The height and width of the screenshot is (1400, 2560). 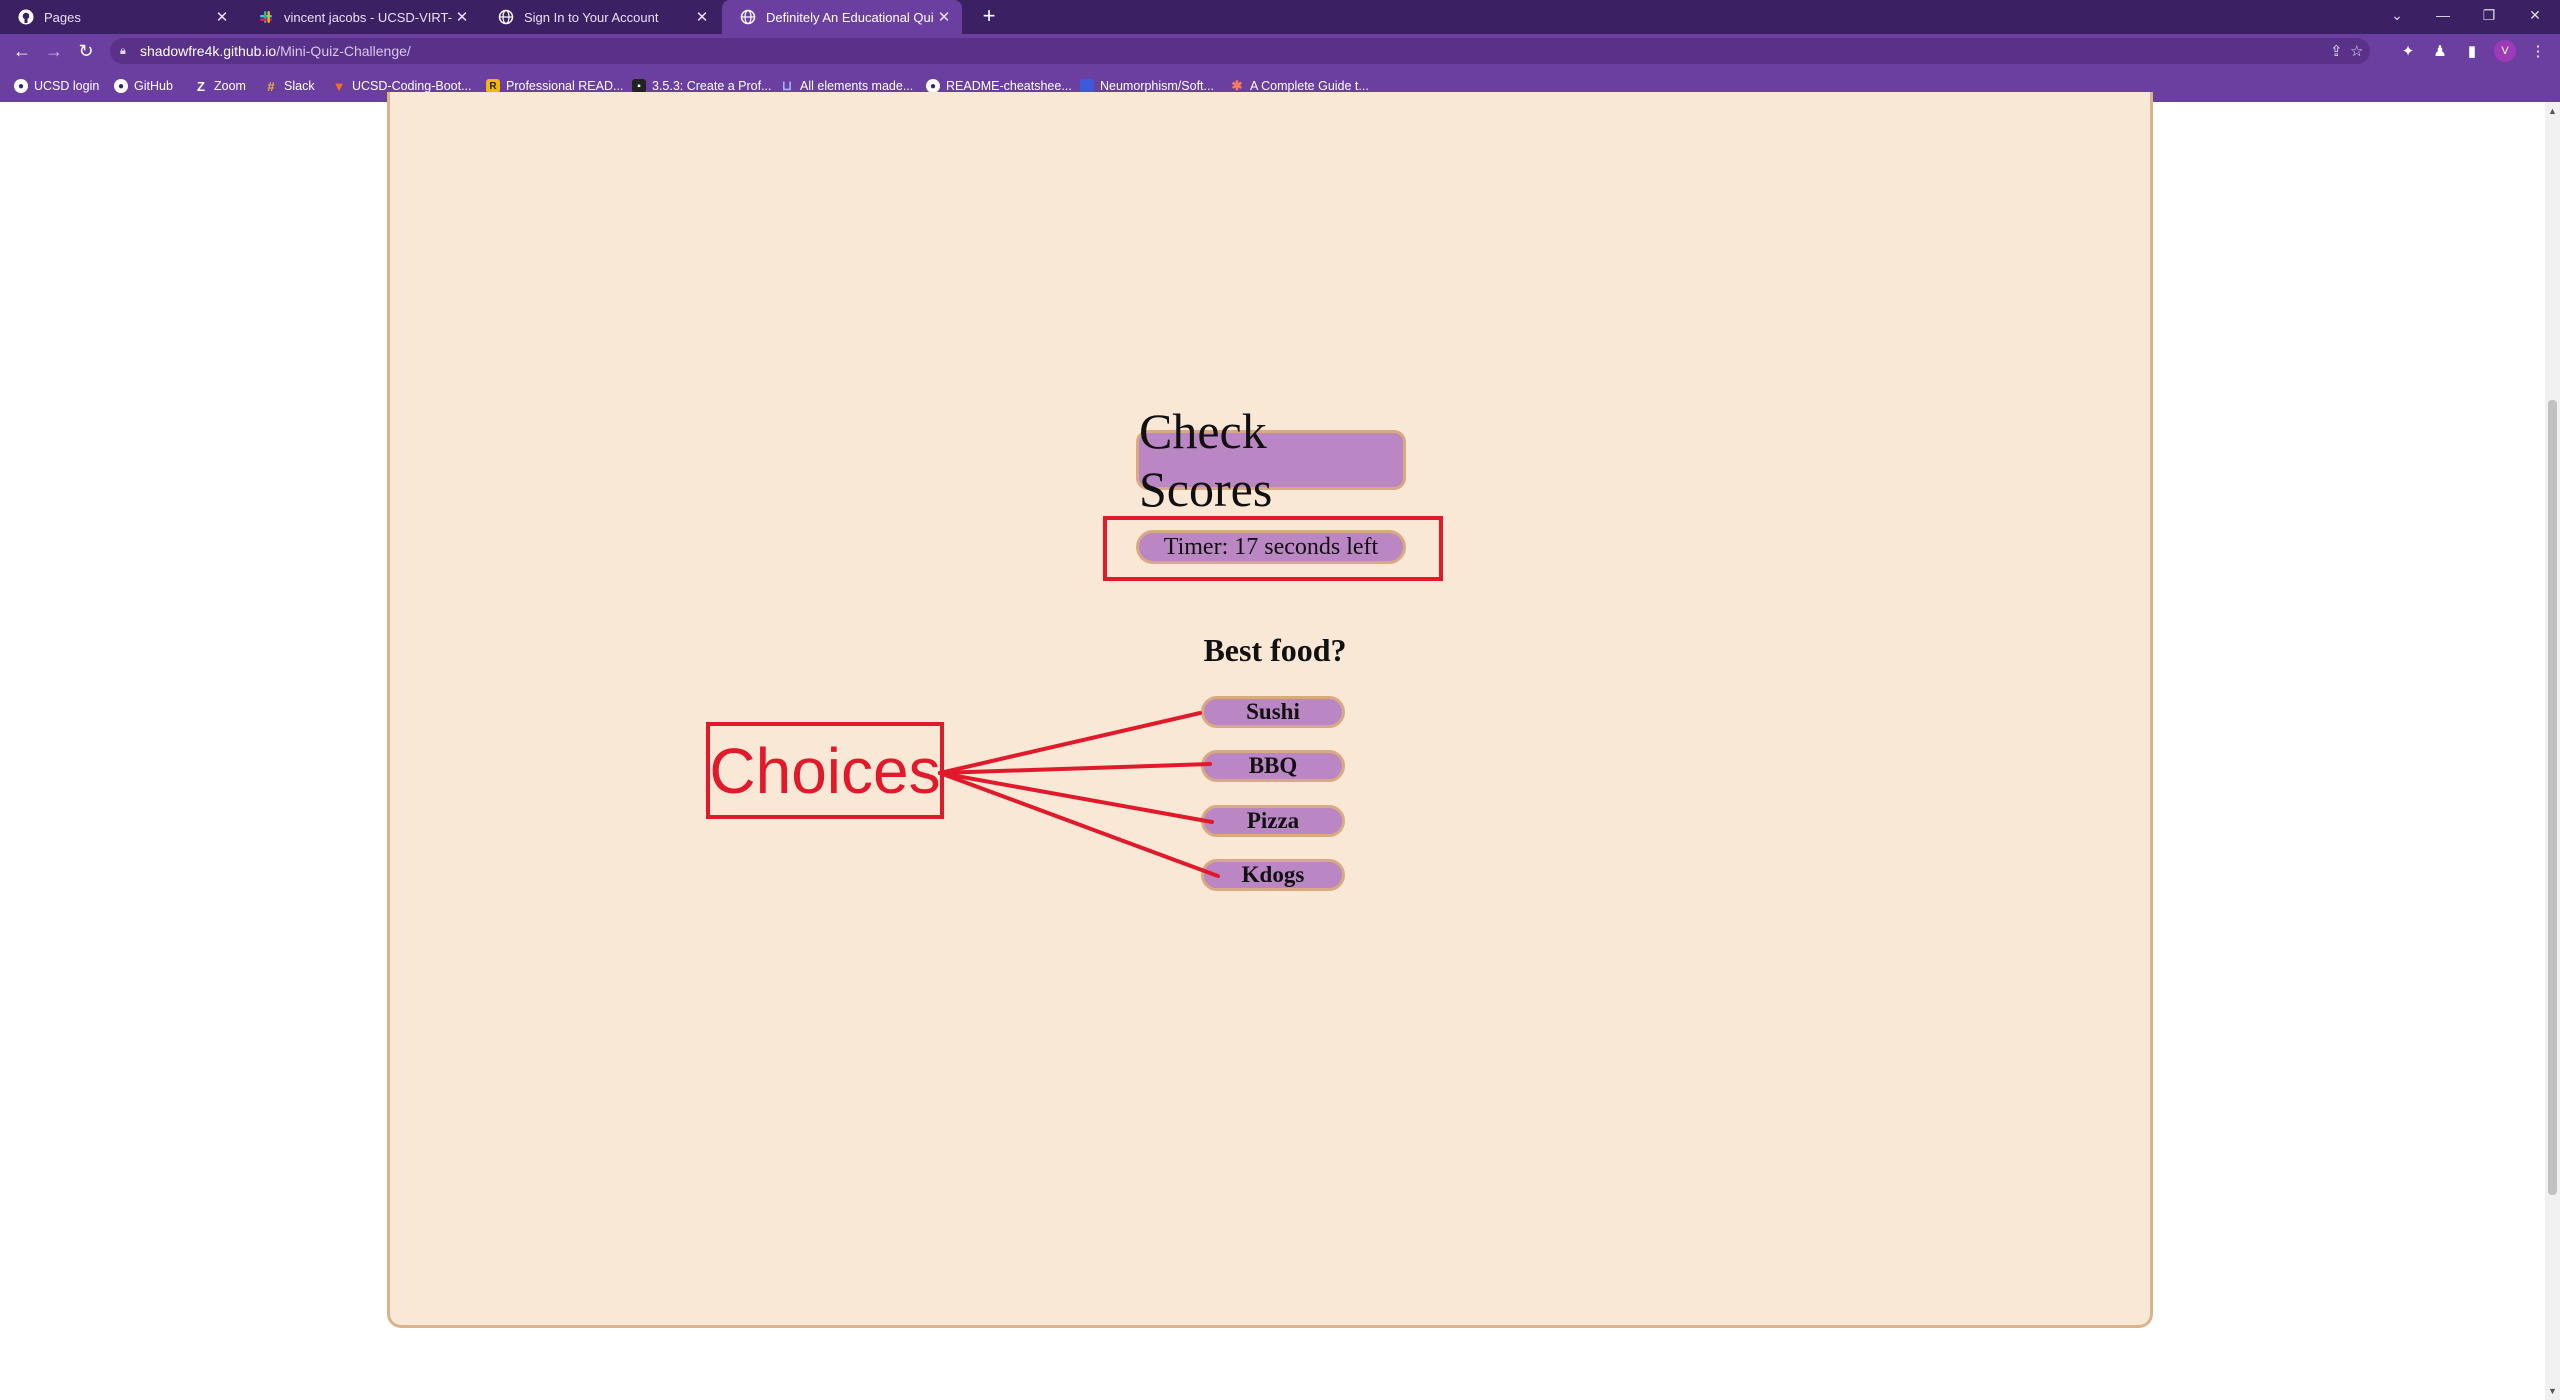 I want to click on arrow-to-pizza, so click(x=1076, y=797).